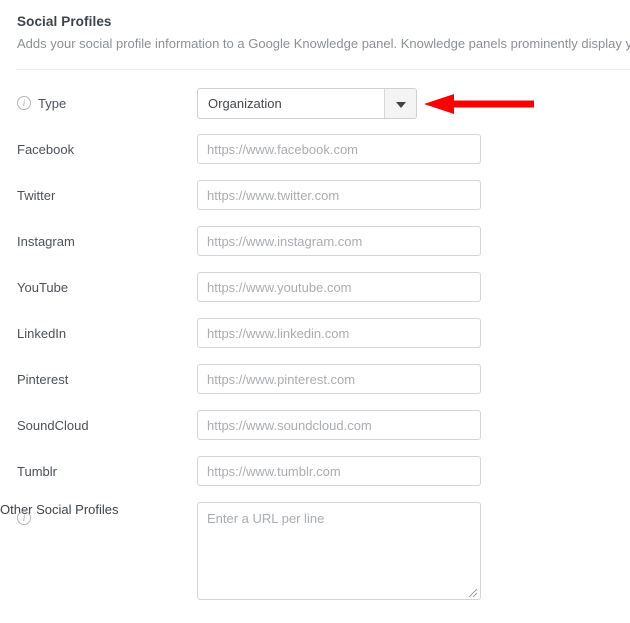  What do you see at coordinates (42, 333) in the screenshot?
I see `field-label-linkedin: LinkedIn` at bounding box center [42, 333].